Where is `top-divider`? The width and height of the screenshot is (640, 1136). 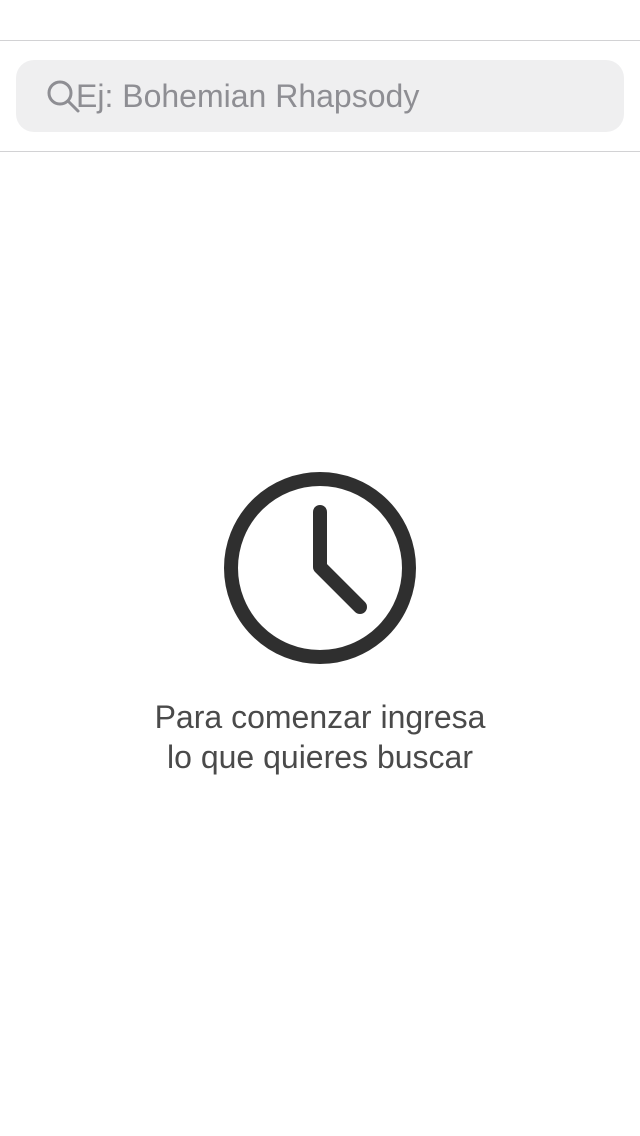
top-divider is located at coordinates (320, 40).